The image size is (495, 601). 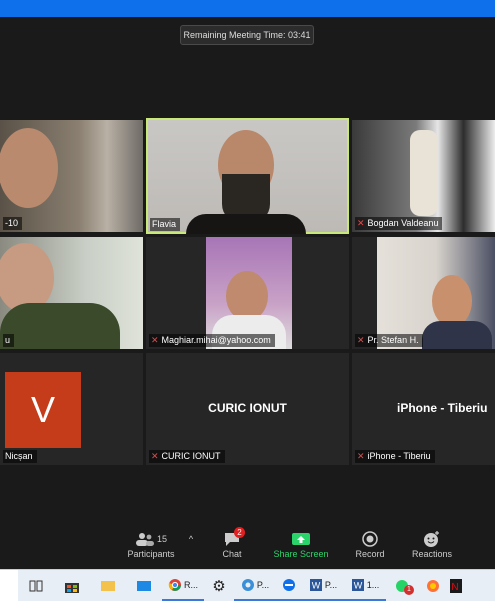 What do you see at coordinates (424, 173) in the screenshot?
I see `participant-statue` at bounding box center [424, 173].